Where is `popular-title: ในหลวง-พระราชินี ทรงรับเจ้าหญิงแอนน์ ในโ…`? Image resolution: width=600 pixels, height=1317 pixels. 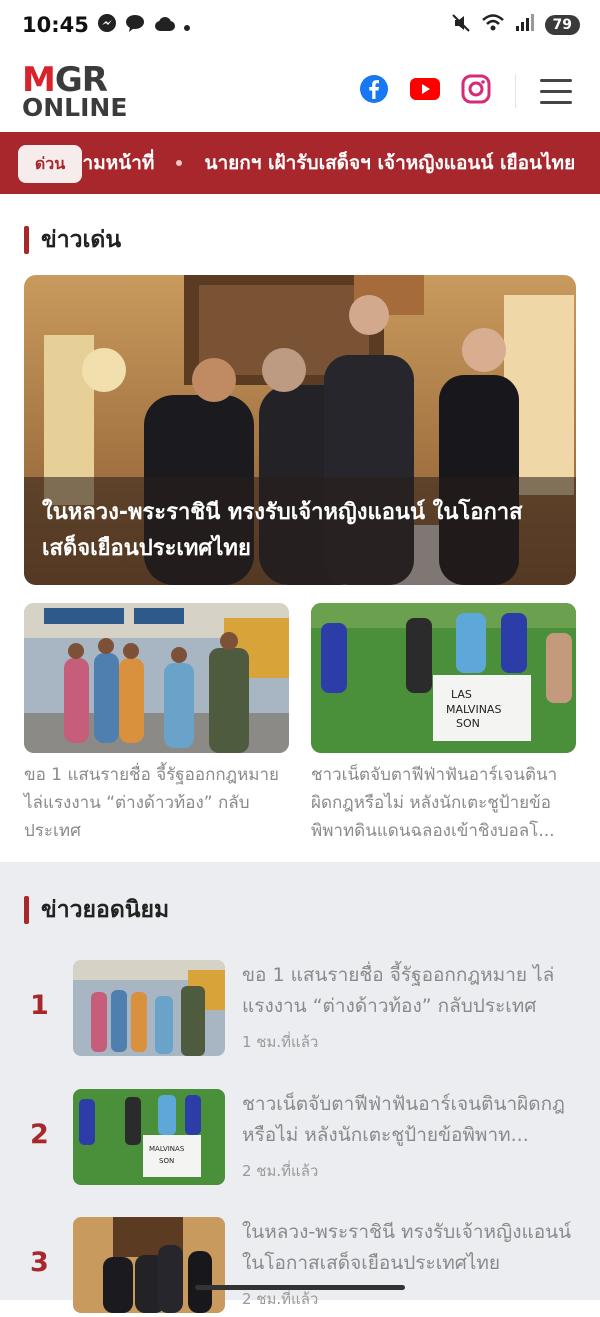 popular-title: ในหลวง-พระราชินี ทรงรับเจ้าหญิงแอนน์ ในโ… is located at coordinates (414, 1248).